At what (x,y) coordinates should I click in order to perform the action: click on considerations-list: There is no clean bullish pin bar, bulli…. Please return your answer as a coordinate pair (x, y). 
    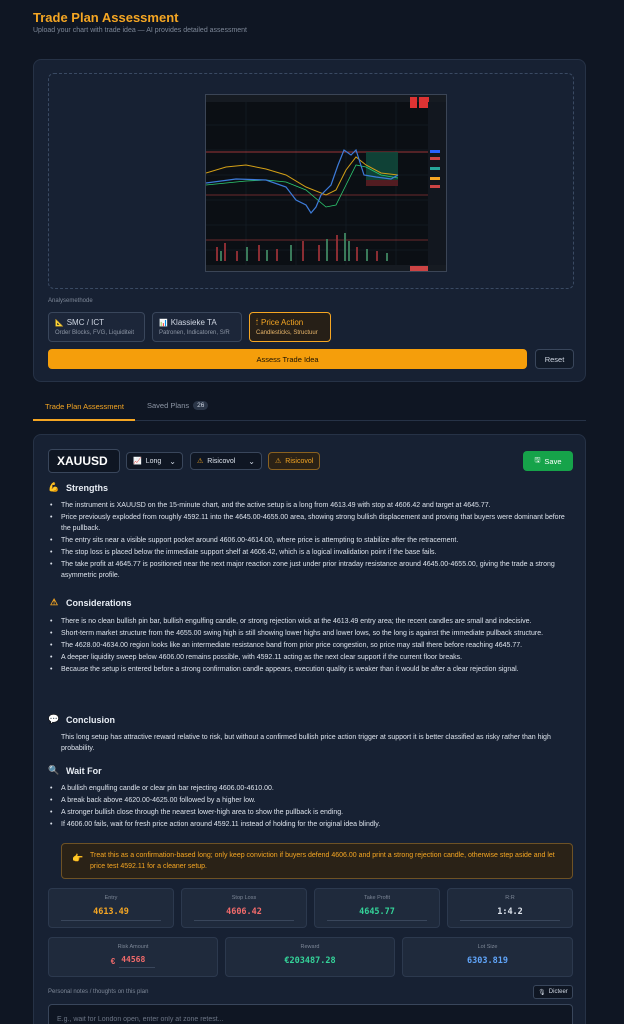
    Looking at the image, I should click on (310, 646).